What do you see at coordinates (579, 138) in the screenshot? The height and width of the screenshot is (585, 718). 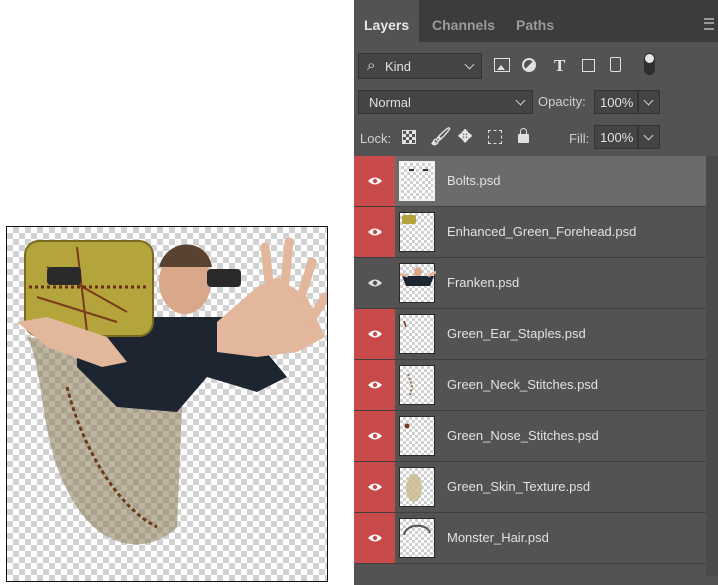 I see `fill-label: Fill:` at bounding box center [579, 138].